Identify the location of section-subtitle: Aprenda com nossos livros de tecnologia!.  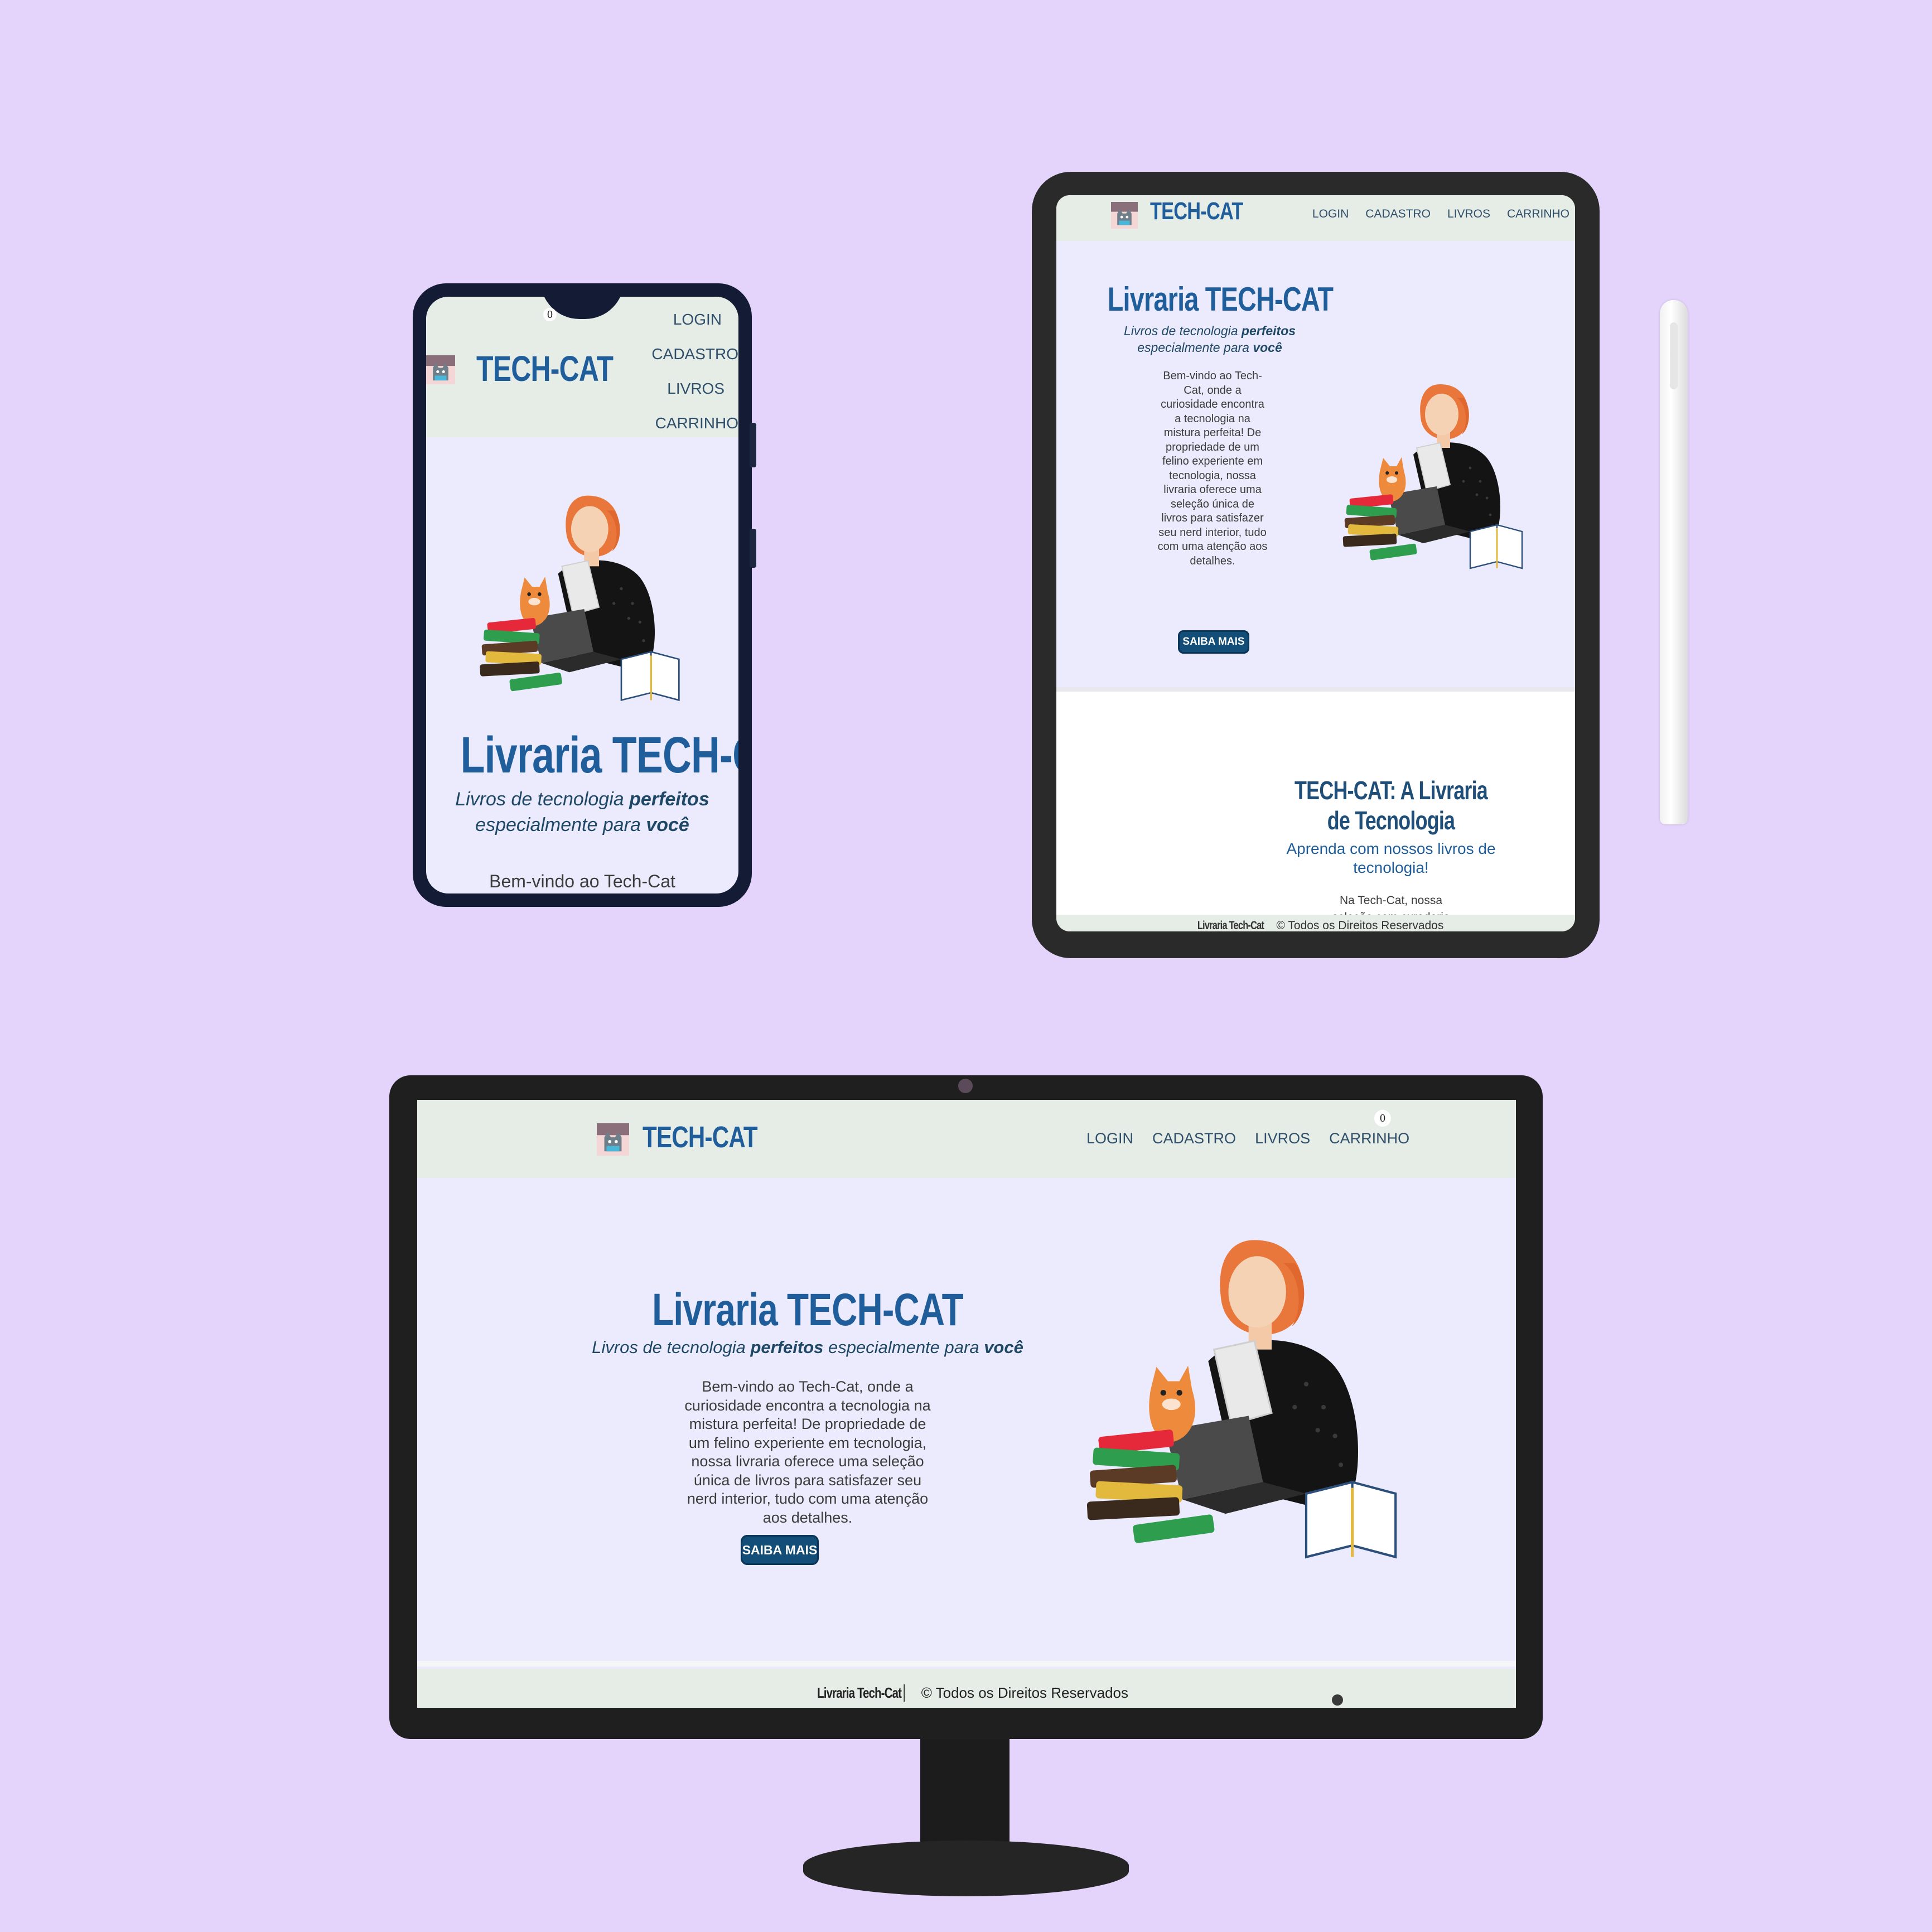
(1391, 858).